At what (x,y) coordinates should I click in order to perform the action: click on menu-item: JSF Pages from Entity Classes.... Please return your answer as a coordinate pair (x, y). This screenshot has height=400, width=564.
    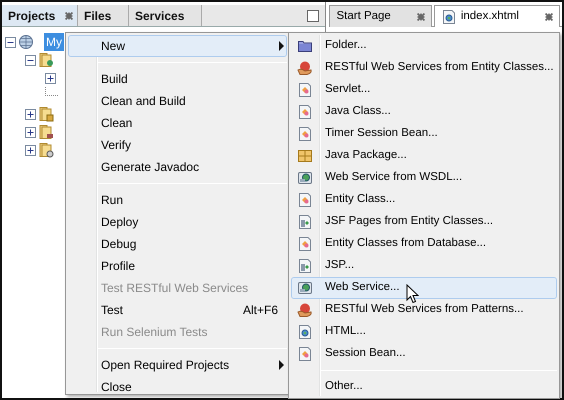
    Looking at the image, I should click on (424, 222).